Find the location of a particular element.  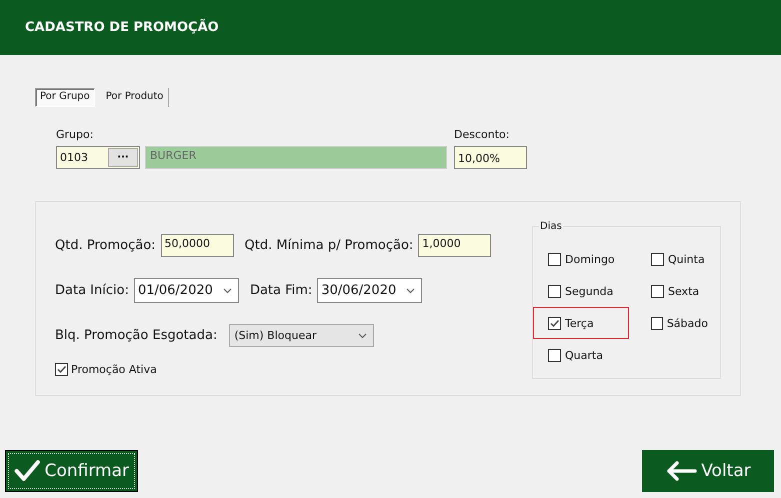

quantity-field: 50,0000 is located at coordinates (197, 245).